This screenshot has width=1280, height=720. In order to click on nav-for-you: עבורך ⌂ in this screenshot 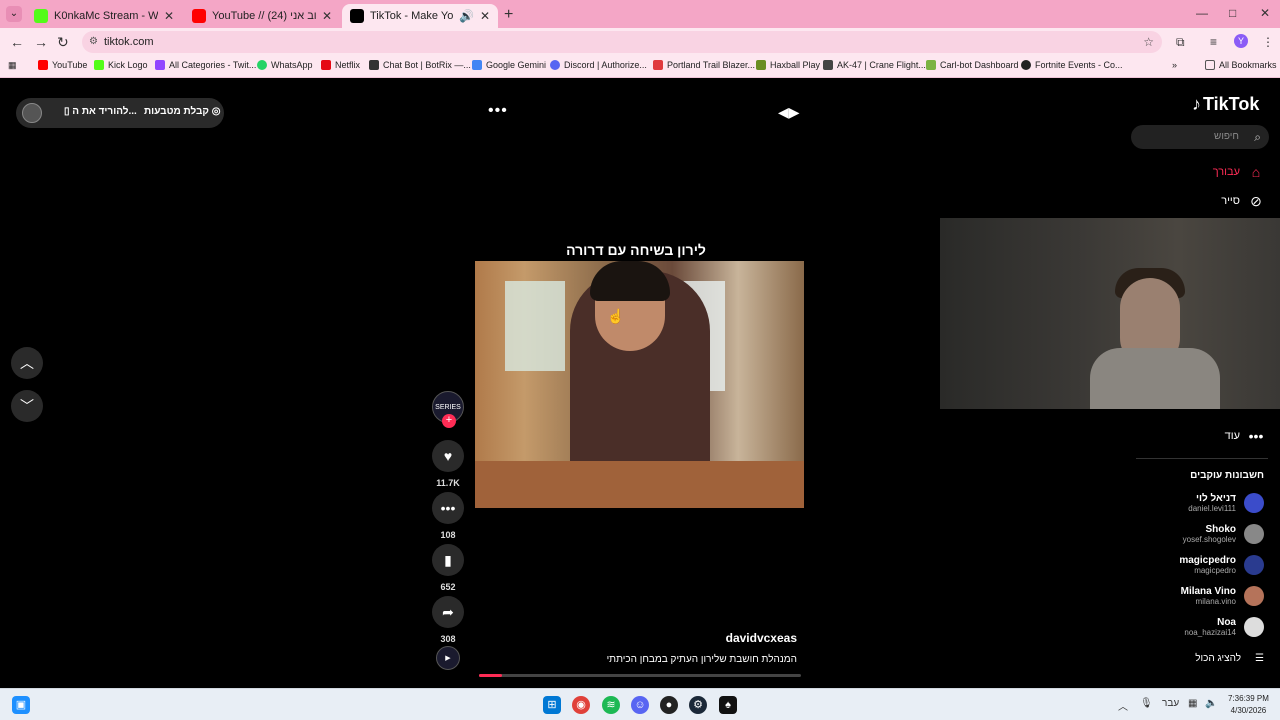, I will do `click(1238, 172)`.